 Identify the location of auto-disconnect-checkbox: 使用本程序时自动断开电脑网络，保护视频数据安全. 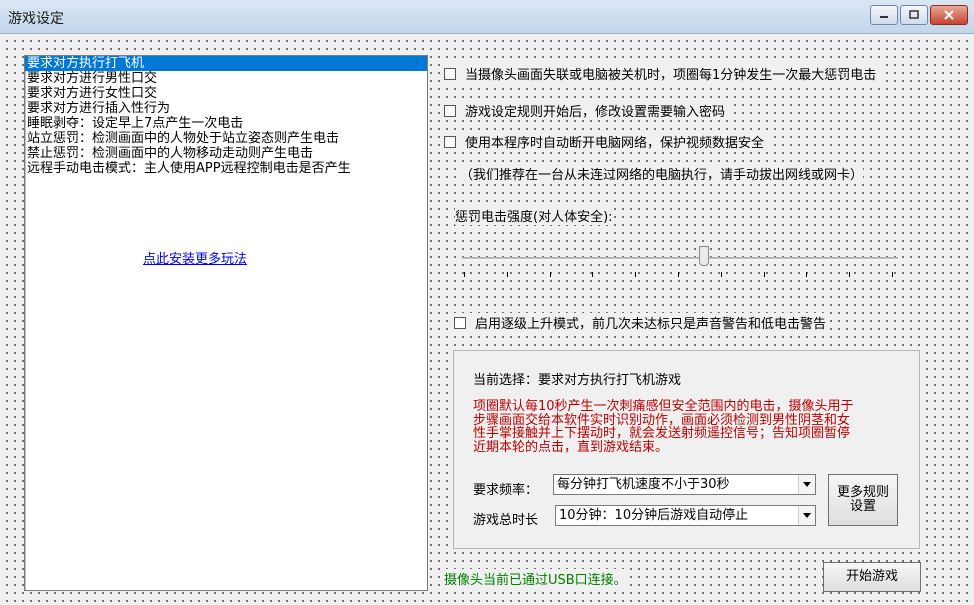
(606, 141).